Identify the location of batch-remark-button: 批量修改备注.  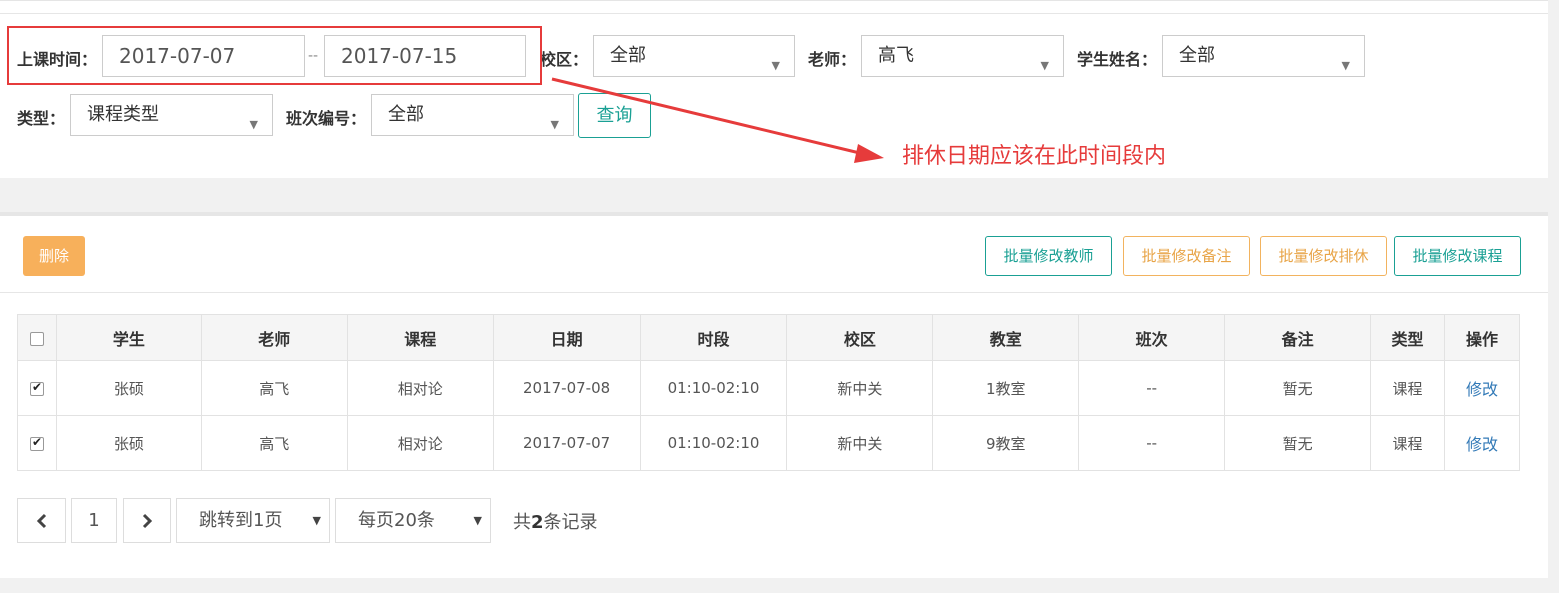
(1186, 256).